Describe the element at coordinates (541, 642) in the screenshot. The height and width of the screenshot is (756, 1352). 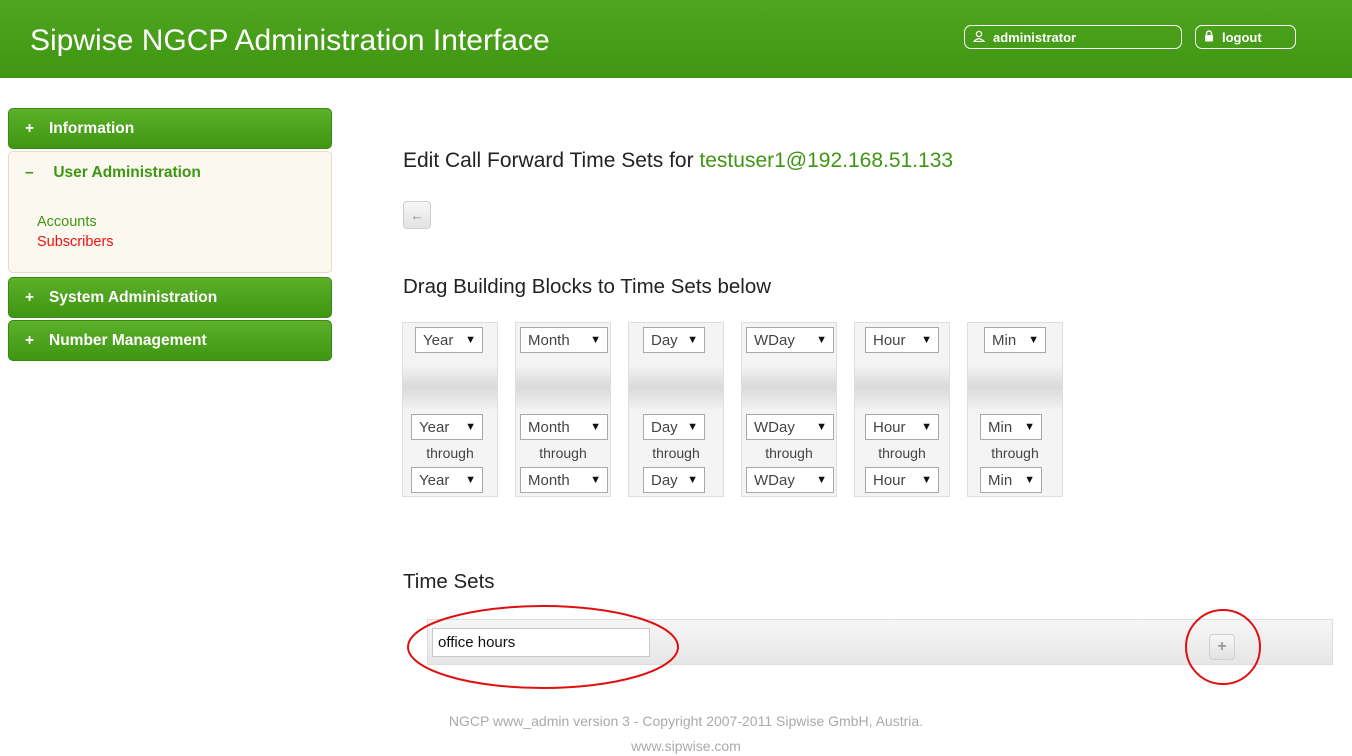
I see `time-set-name-input: office hours` at that location.